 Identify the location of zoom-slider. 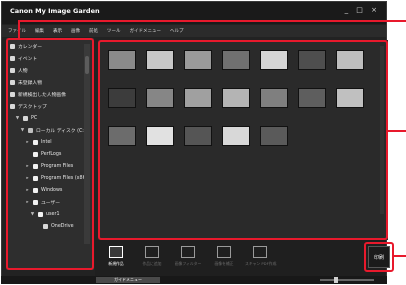
(347, 280).